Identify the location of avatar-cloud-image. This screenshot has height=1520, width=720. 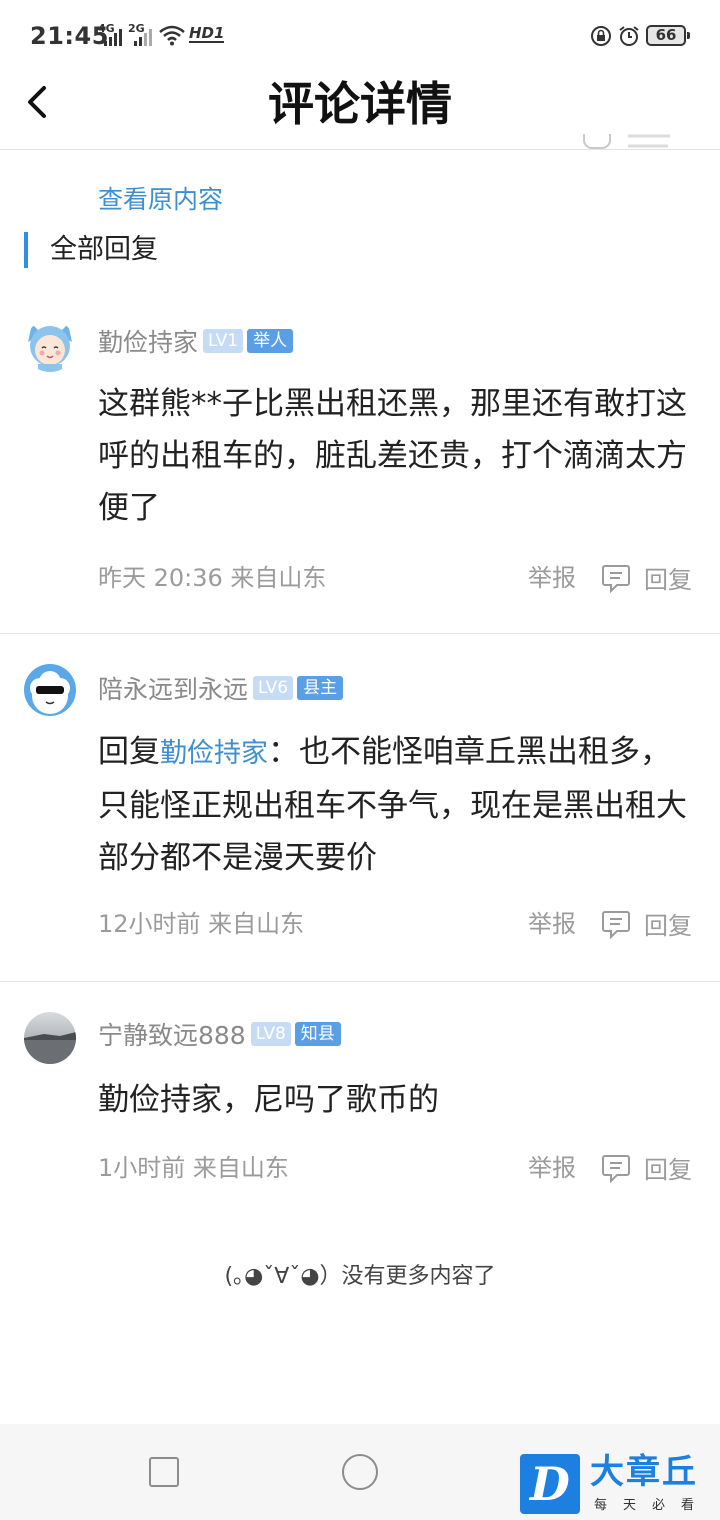
(50, 690).